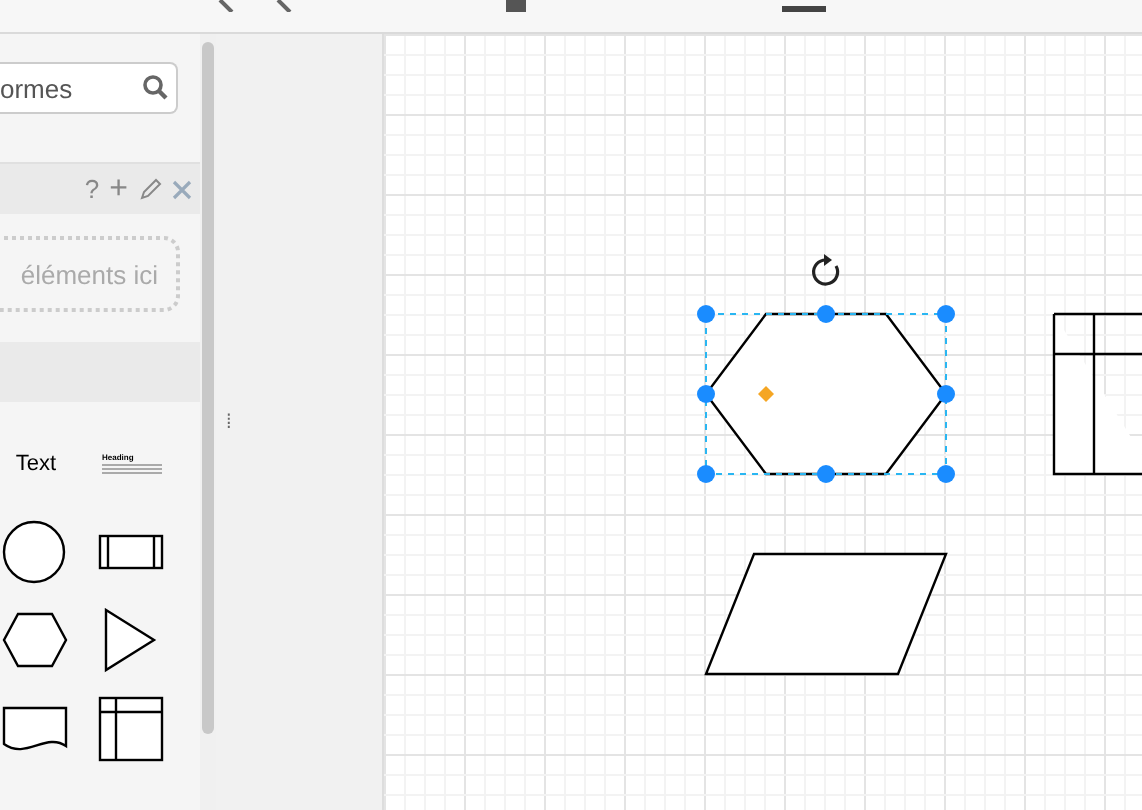 This screenshot has height=810, width=1142. Describe the element at coordinates (766, 394) in the screenshot. I see `shape-adjust-handle` at that location.